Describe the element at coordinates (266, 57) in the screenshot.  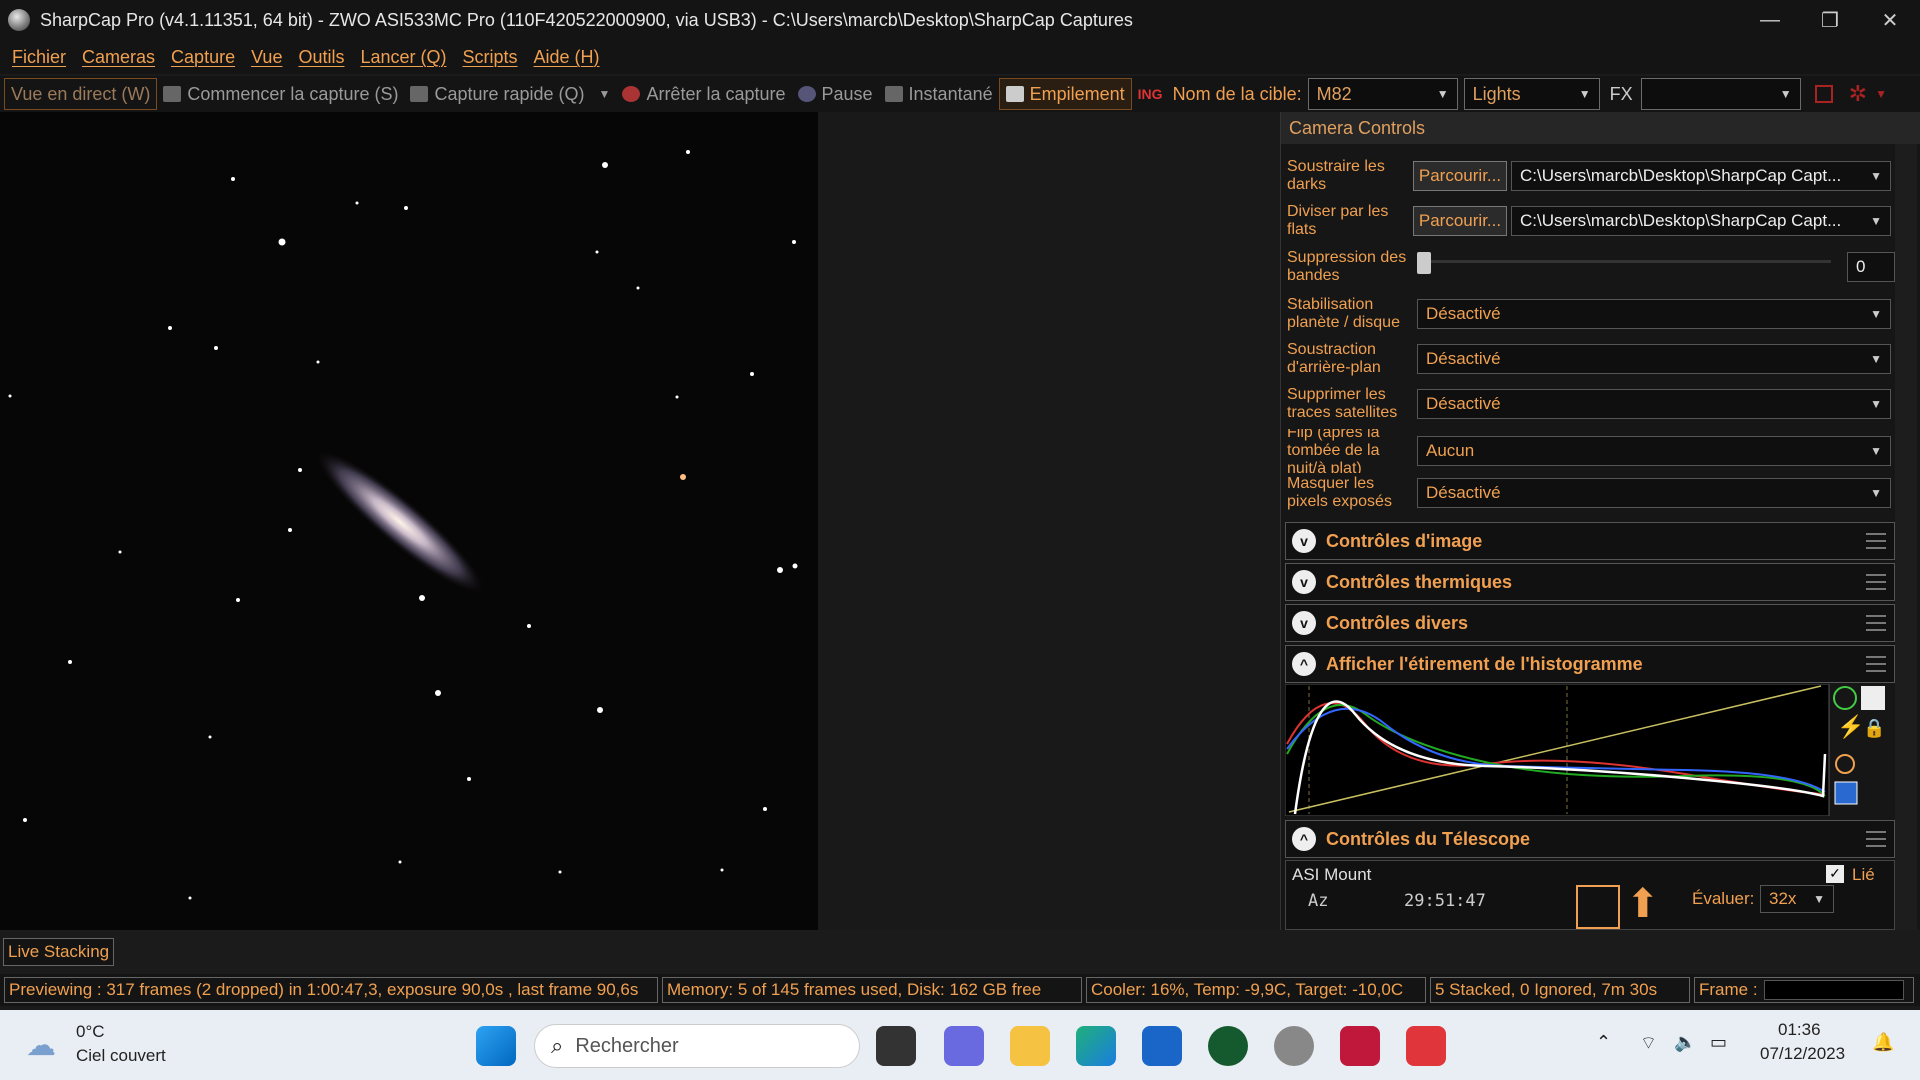
I see `menu-vue: Vue` at that location.